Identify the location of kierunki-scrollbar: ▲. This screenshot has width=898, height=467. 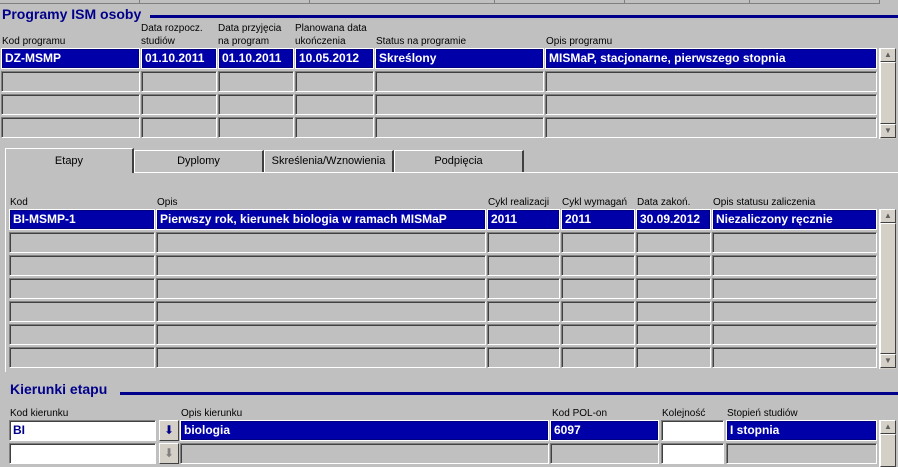
(887, 443).